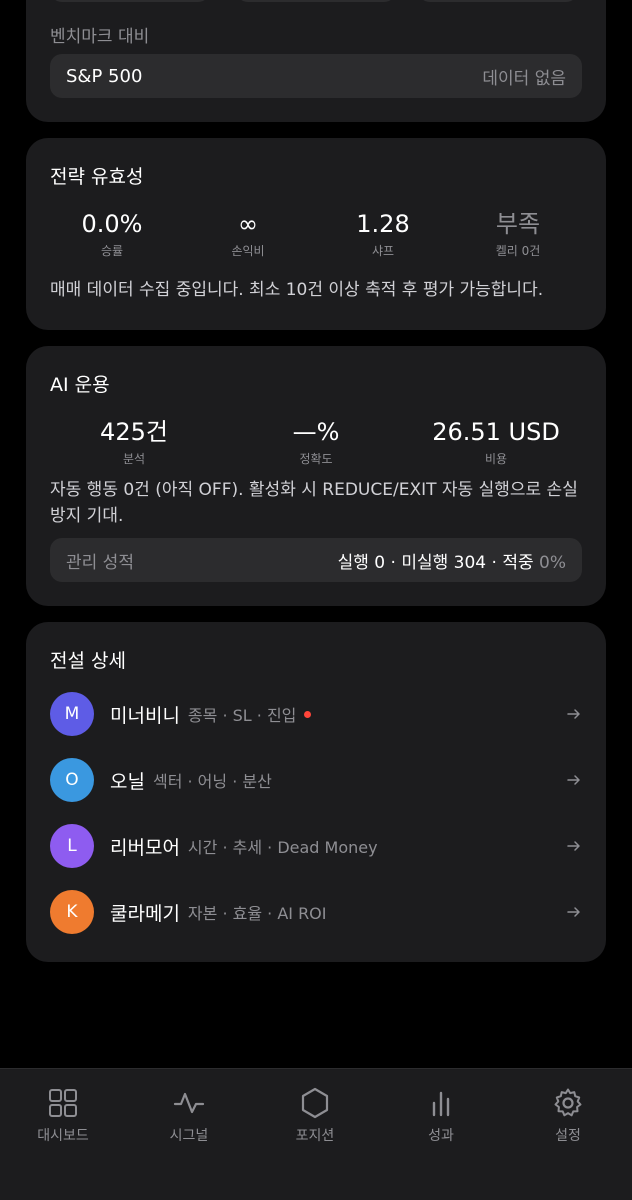 Image resolution: width=632 pixels, height=1200 pixels. What do you see at coordinates (524, 78) in the screenshot?
I see `benchmark-value: 데이터 없음` at bounding box center [524, 78].